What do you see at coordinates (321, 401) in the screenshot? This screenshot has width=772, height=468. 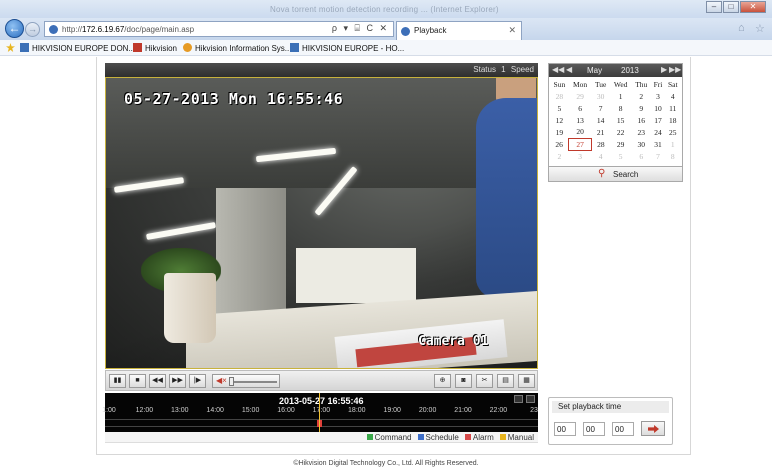 I see `timeline-datetime: 2013-05-27 16:55:46` at bounding box center [321, 401].